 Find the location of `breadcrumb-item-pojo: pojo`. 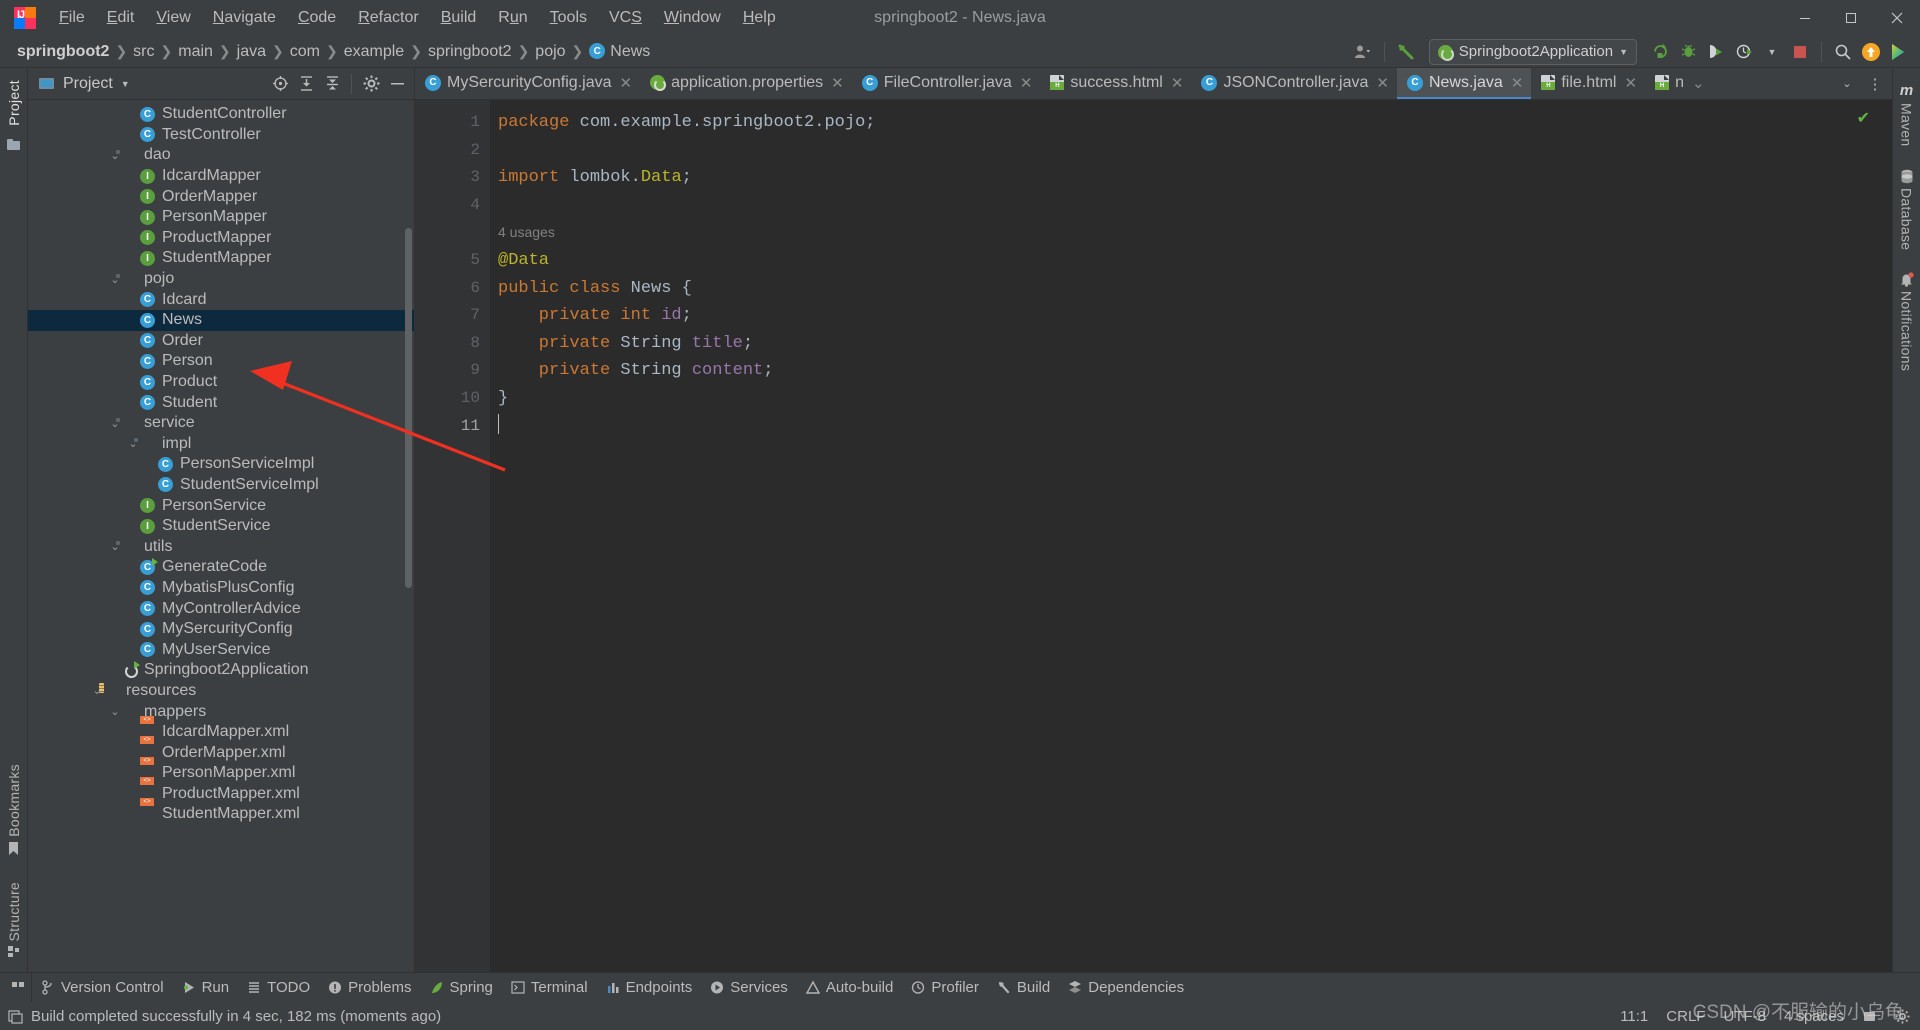

breadcrumb-item-pojo: pojo is located at coordinates (550, 52).